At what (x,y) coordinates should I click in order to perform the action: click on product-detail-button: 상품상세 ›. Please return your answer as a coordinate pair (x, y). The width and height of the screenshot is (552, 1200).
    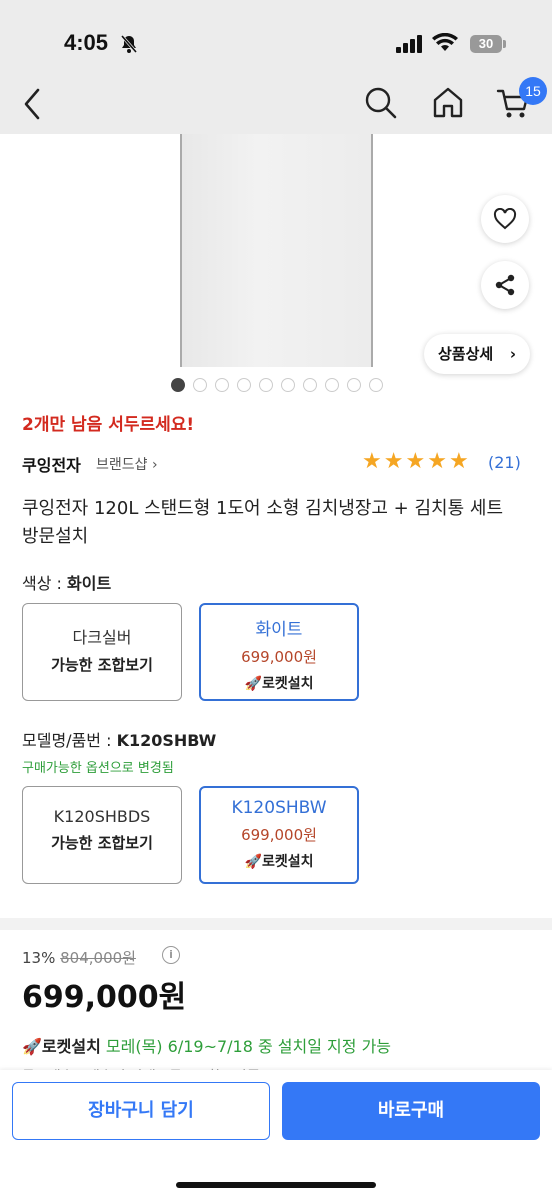
    Looking at the image, I should click on (477, 354).